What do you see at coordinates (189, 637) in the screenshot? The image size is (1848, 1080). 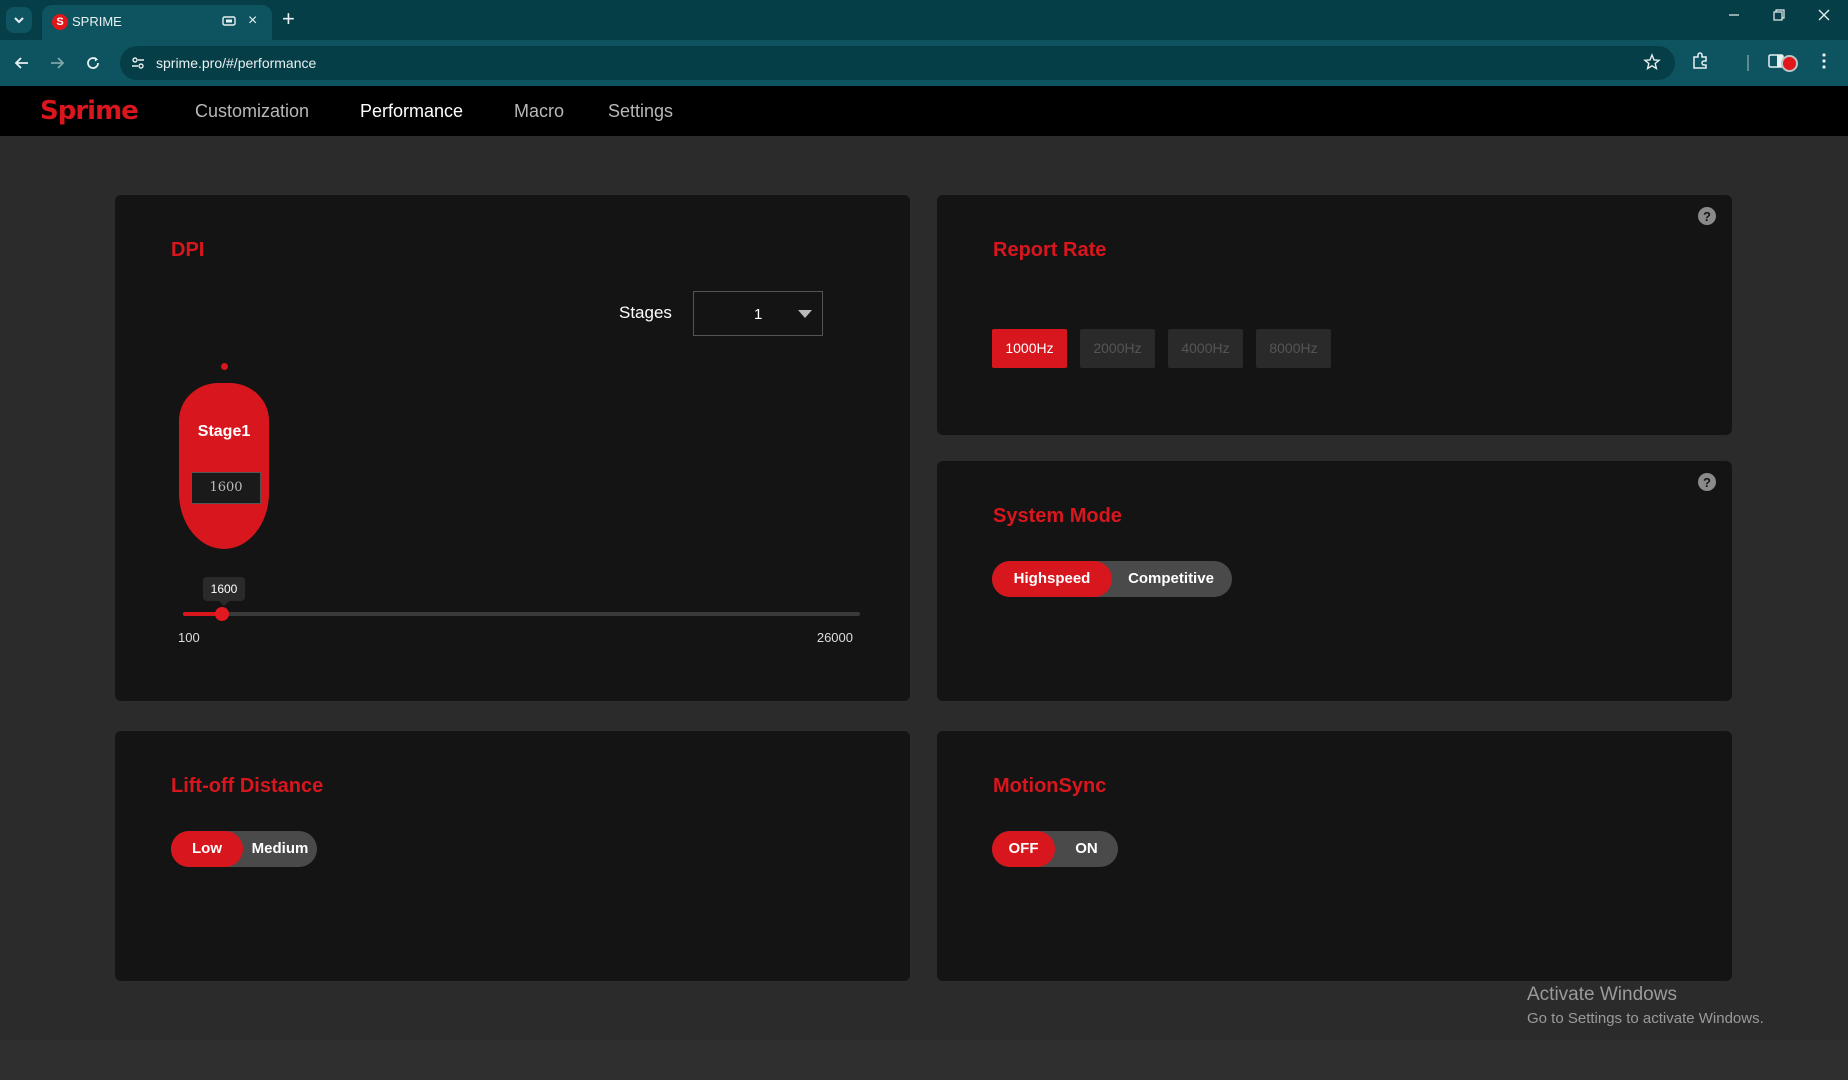 I see `dpi-min-label: 100` at bounding box center [189, 637].